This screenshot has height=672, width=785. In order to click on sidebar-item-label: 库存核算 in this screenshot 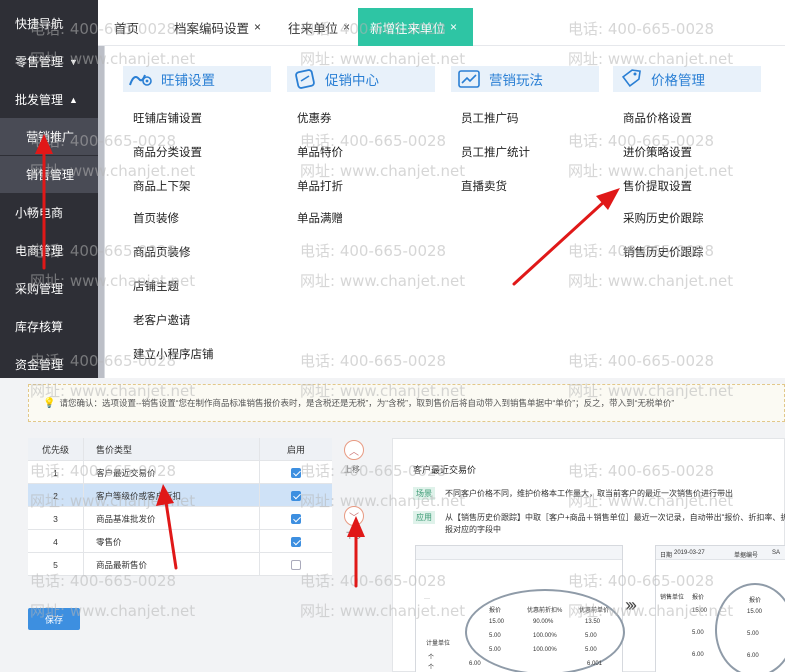, I will do `click(39, 327)`.